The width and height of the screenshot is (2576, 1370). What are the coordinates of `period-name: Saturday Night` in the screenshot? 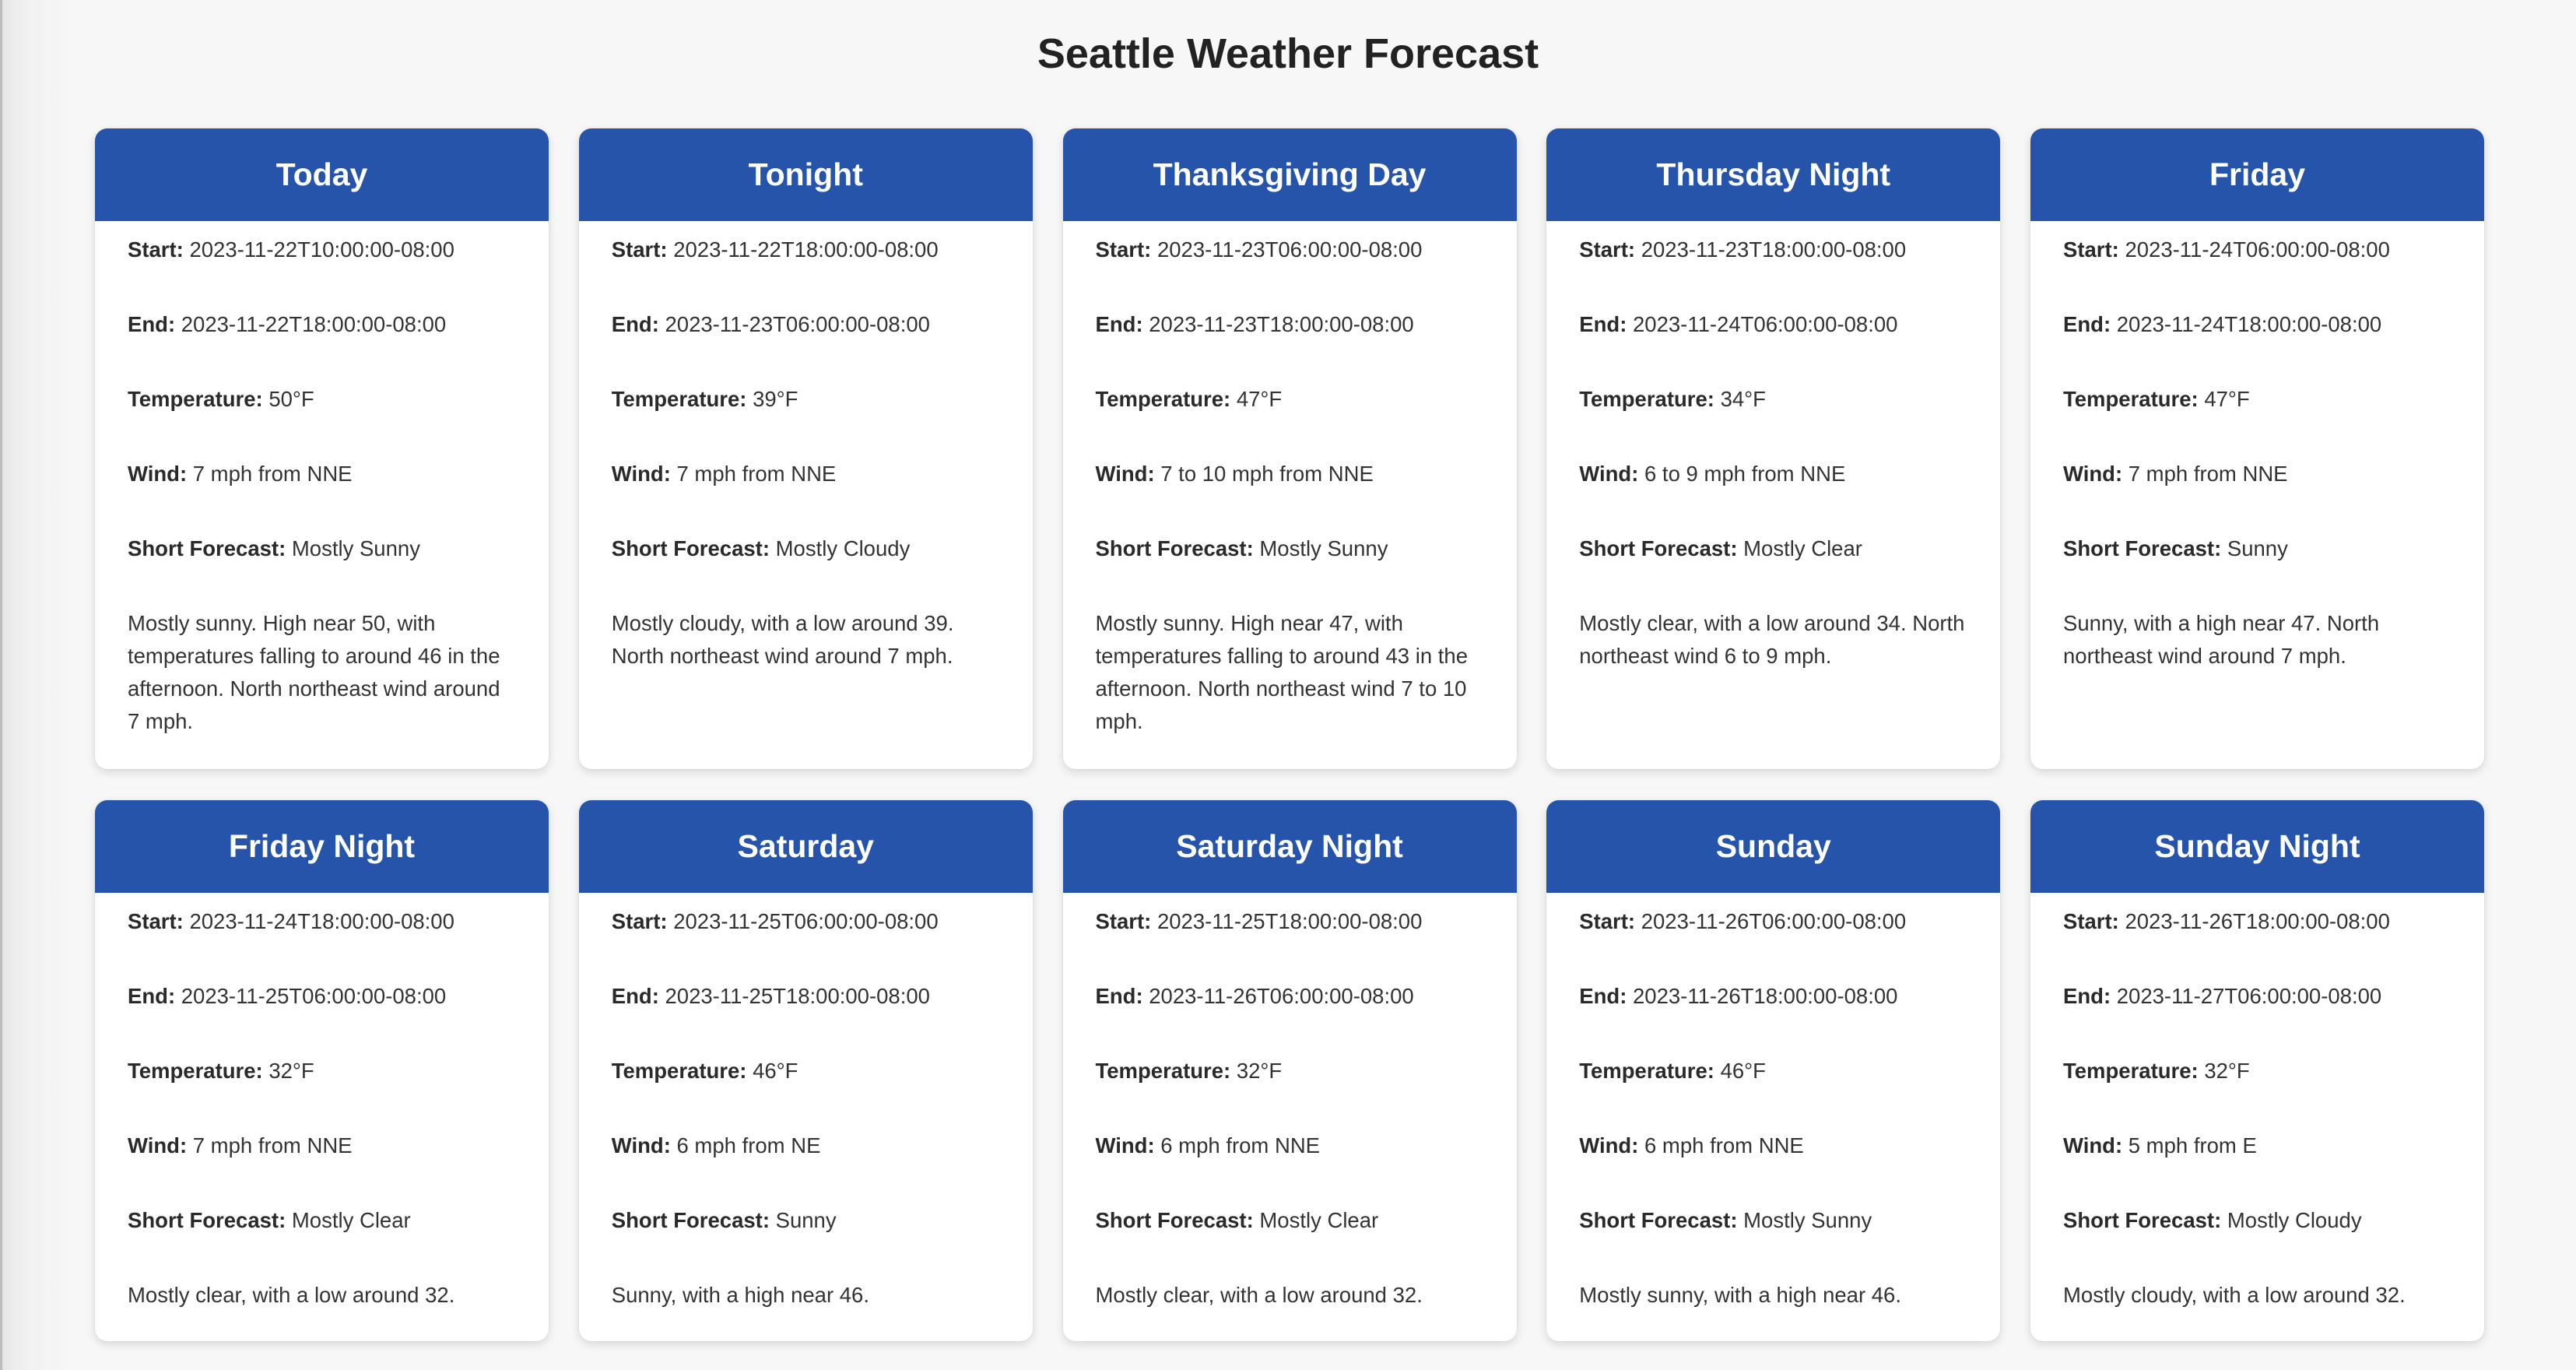 It's located at (1289, 846).